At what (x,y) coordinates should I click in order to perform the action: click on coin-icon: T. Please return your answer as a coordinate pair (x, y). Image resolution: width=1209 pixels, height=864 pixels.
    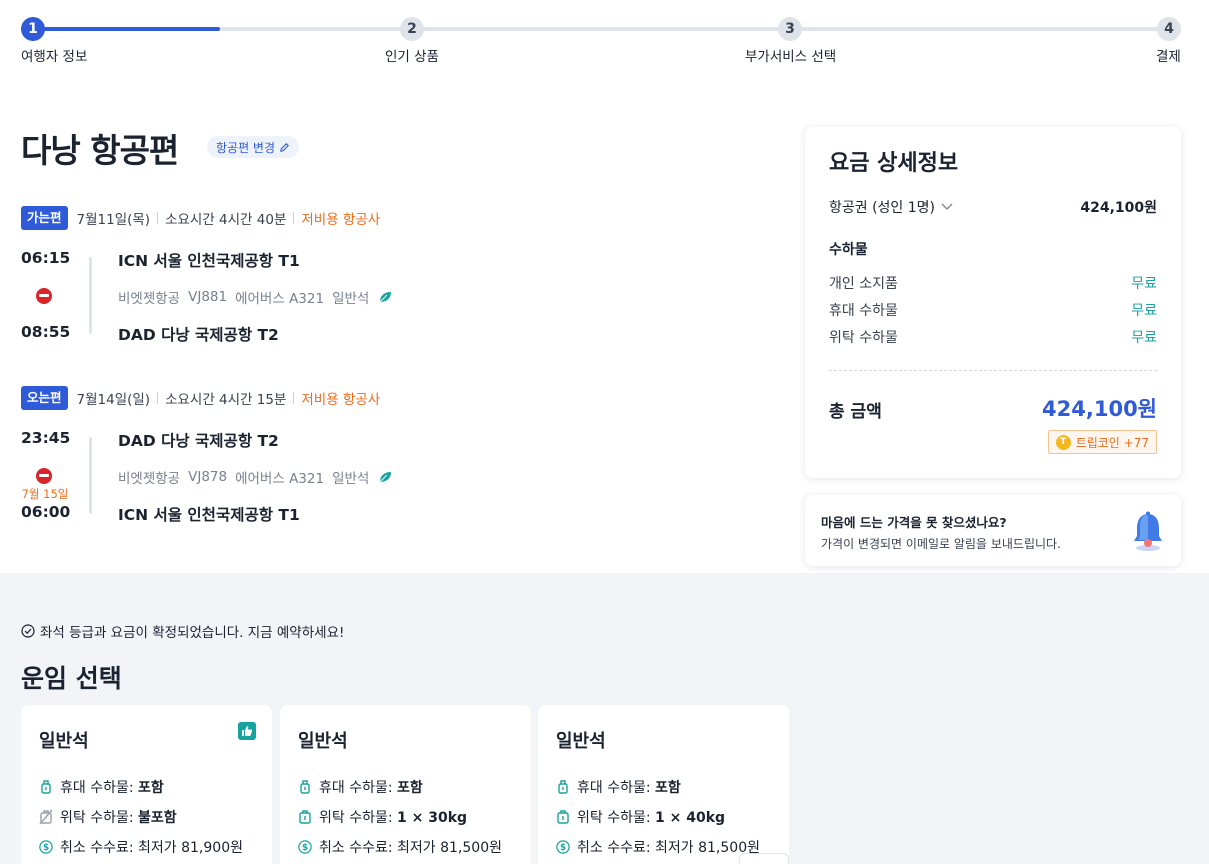
    Looking at the image, I should click on (1063, 442).